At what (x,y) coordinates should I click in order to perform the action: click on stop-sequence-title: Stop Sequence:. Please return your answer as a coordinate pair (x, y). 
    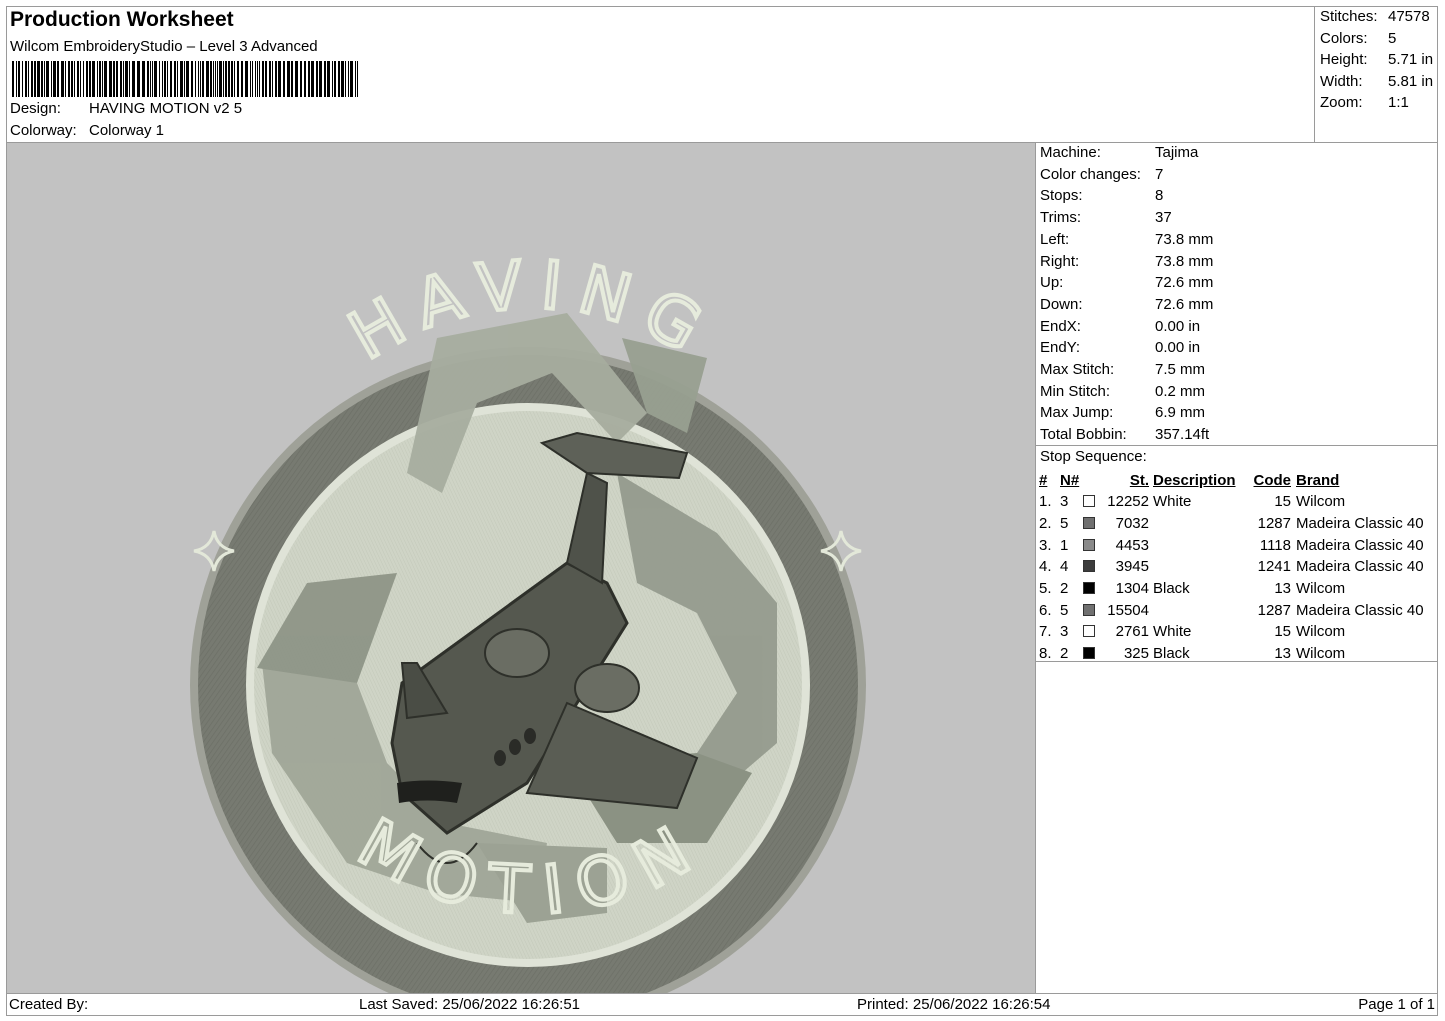
    Looking at the image, I should click on (1093, 456).